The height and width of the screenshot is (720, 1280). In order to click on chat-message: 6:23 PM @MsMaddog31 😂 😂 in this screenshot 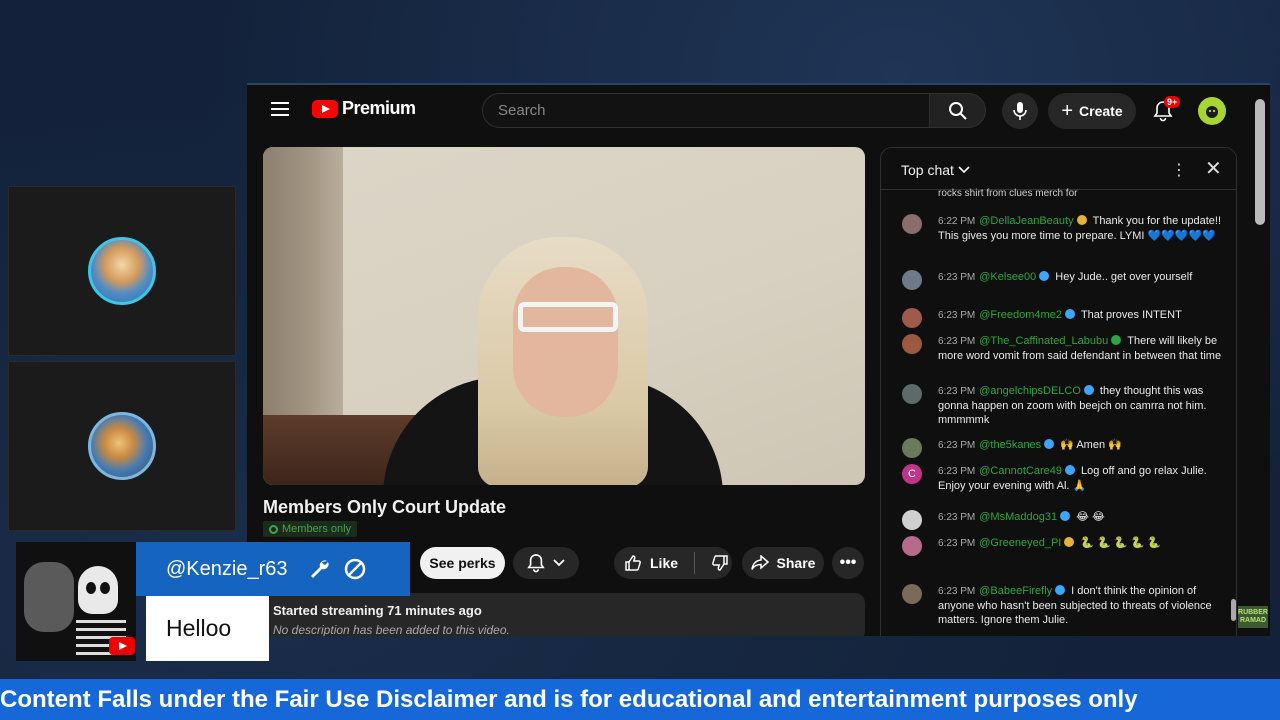, I will do `click(1062, 520)`.